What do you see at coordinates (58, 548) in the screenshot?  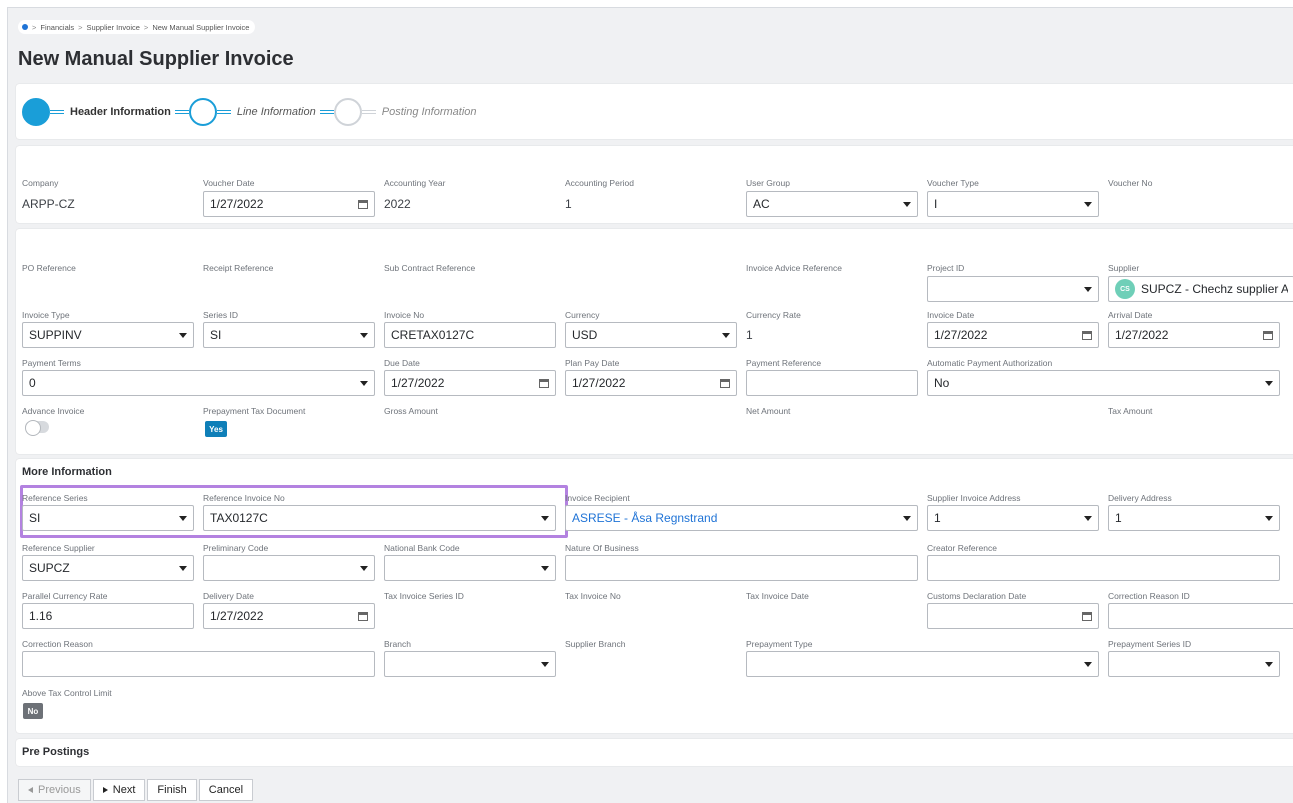 I see `reference-supplier-label: Reference Supplier` at bounding box center [58, 548].